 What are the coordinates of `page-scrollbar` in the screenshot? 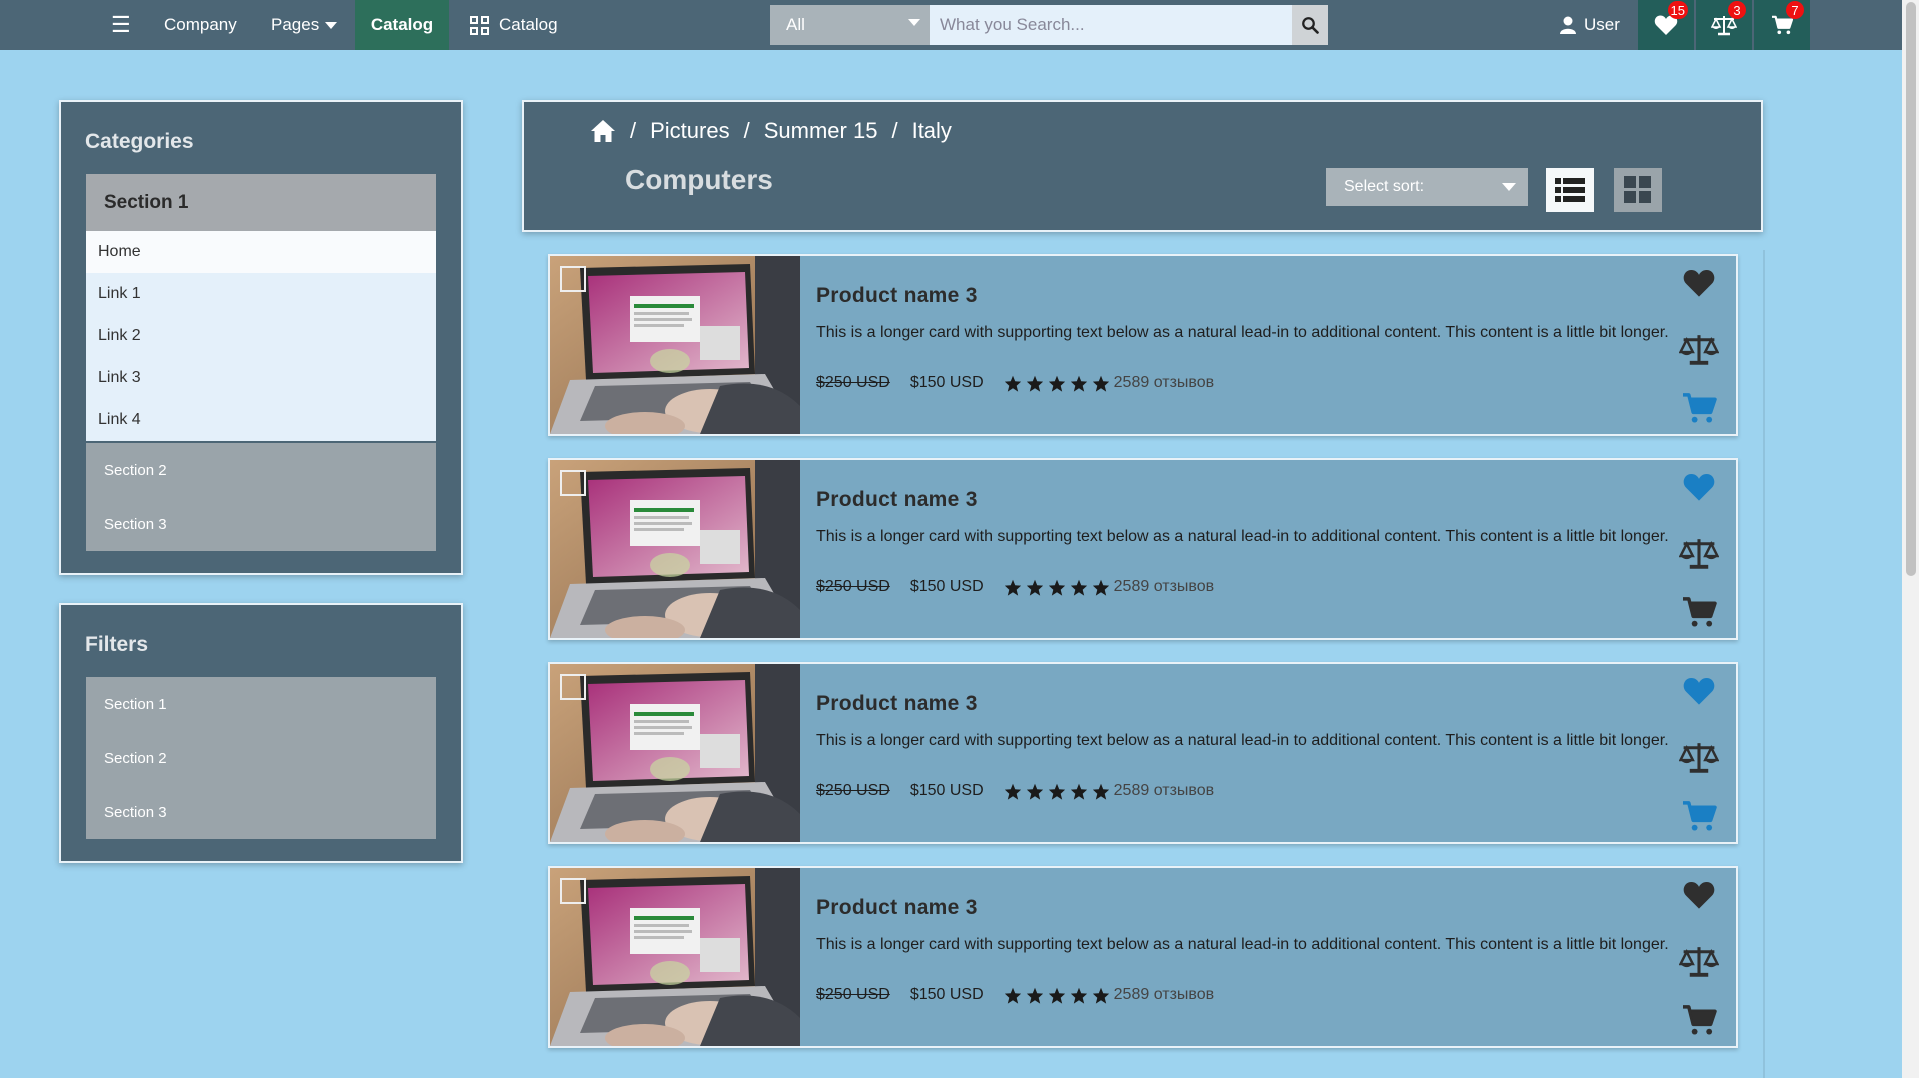 It's located at (1910, 539).